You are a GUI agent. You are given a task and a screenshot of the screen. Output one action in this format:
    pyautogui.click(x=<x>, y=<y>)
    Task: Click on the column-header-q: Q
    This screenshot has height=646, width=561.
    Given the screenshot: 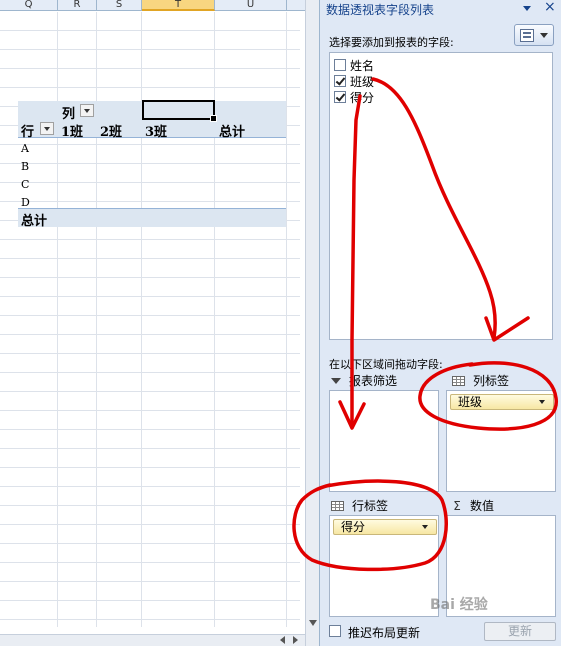 What is the action you would take?
    pyautogui.click(x=29, y=5)
    